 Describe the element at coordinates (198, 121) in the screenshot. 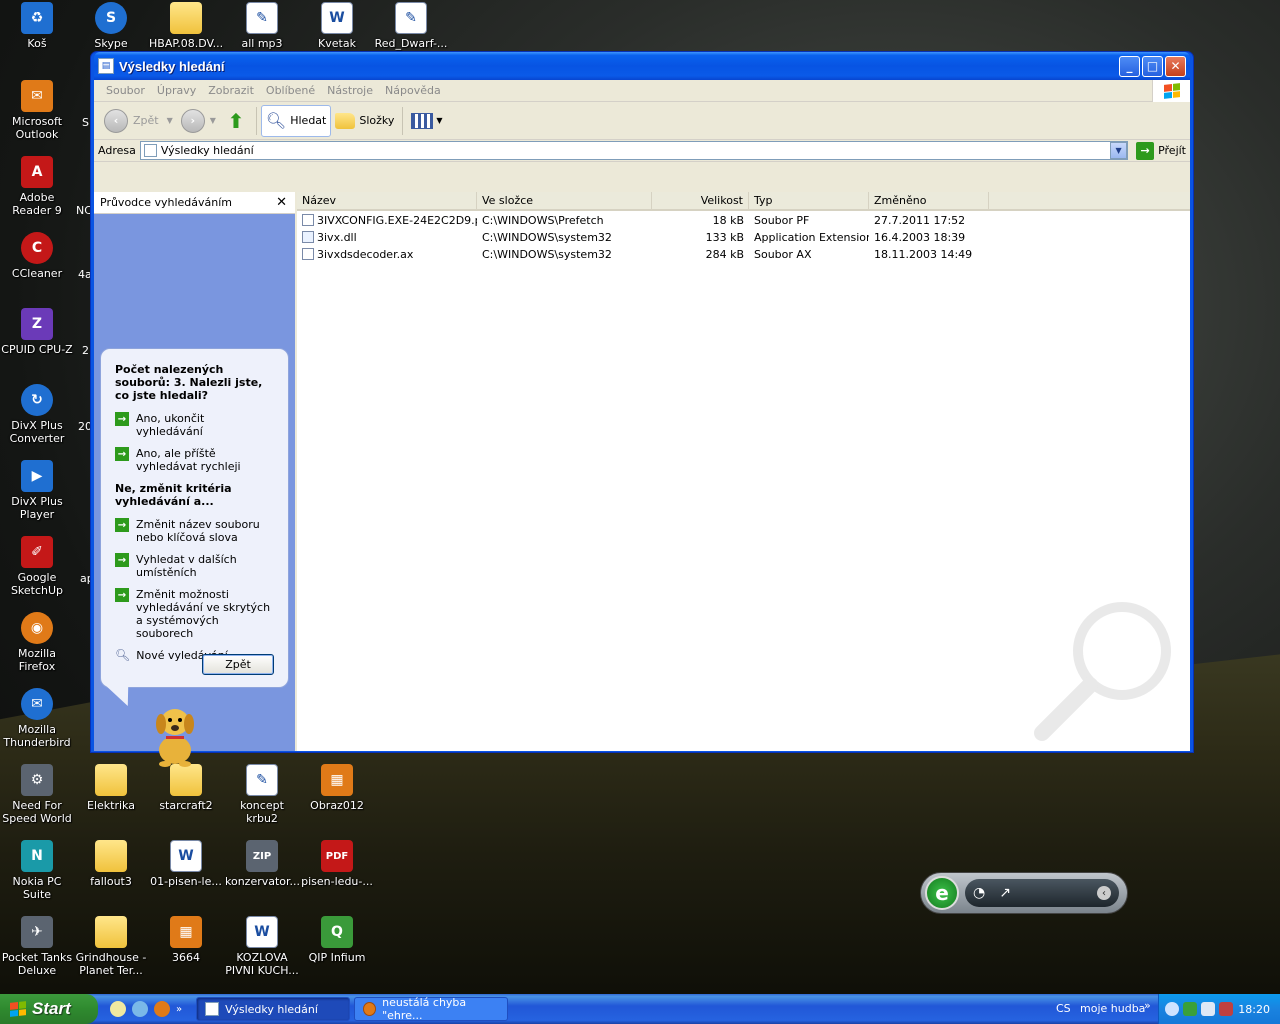

I see `forward-button: › ▼` at that location.